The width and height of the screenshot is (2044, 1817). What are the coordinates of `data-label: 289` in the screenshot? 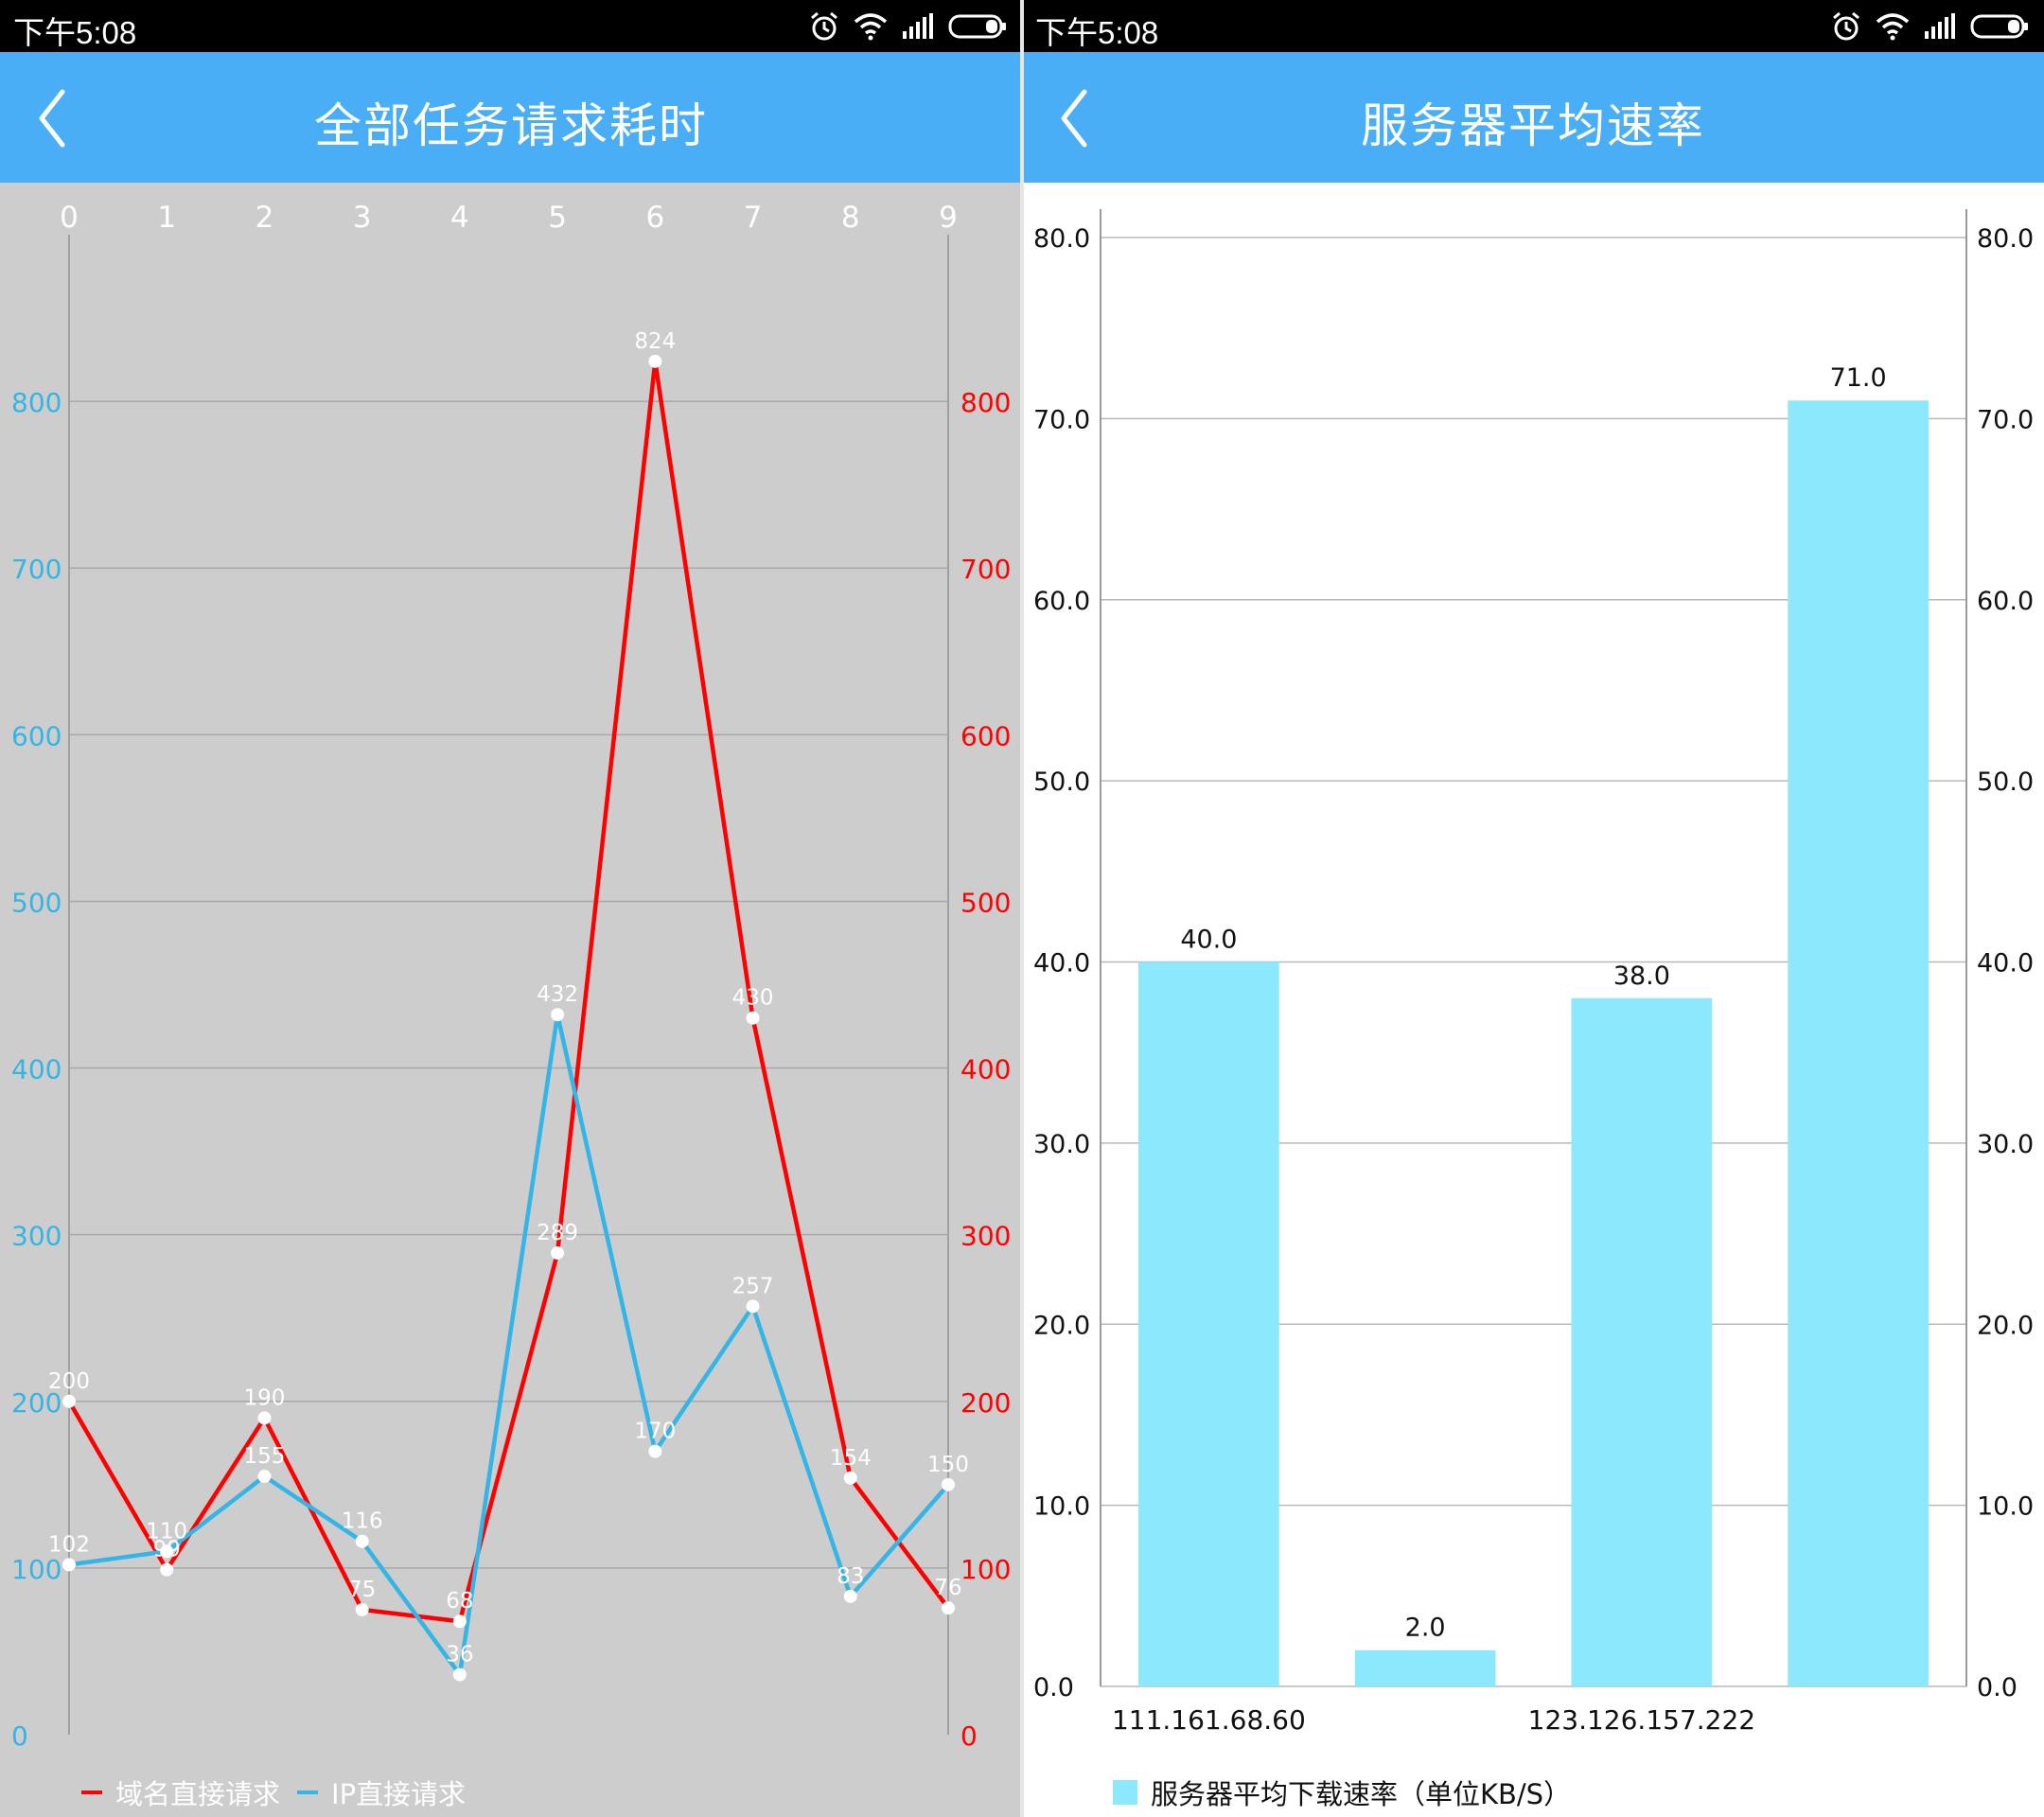 It's located at (557, 1233).